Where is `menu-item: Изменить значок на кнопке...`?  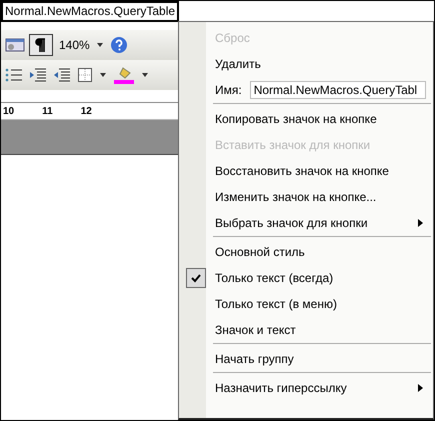 menu-item: Изменить значок на кнопке... is located at coordinates (306, 197).